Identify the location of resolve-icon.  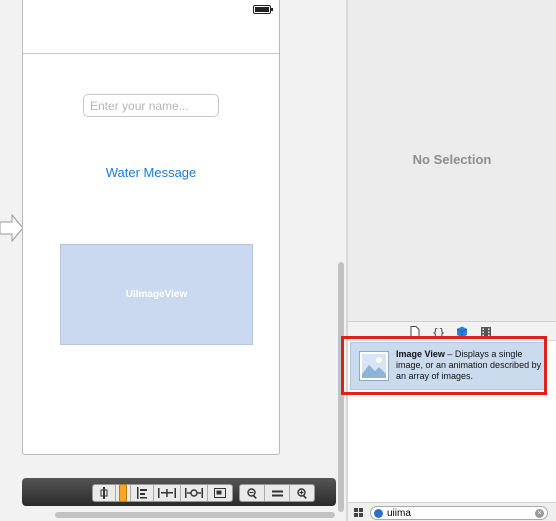
(167, 493).